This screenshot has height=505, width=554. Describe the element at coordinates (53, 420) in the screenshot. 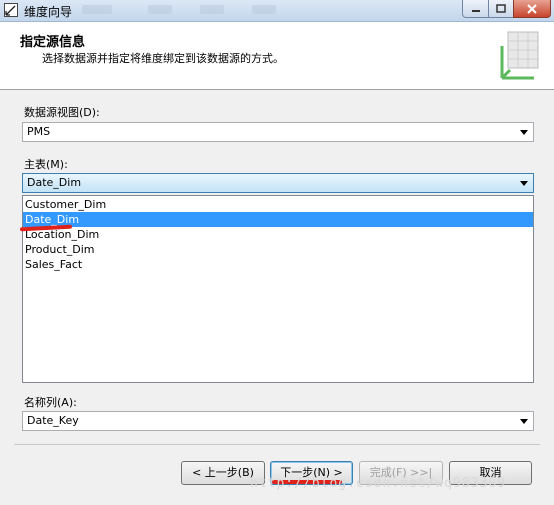

I see `name-column-value: Date_Key` at that location.